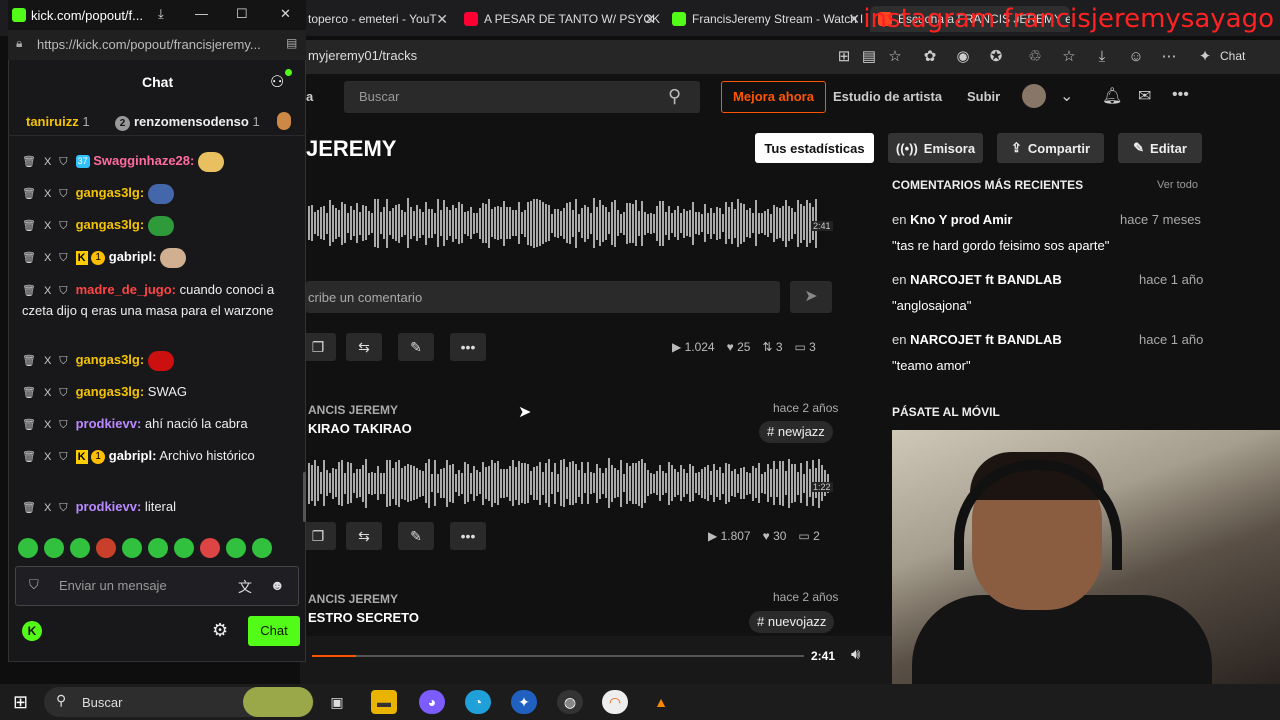 This screenshot has height=720, width=1280. Describe the element at coordinates (739, 347) in the screenshot. I see `likes-count: ♥ 25` at that location.